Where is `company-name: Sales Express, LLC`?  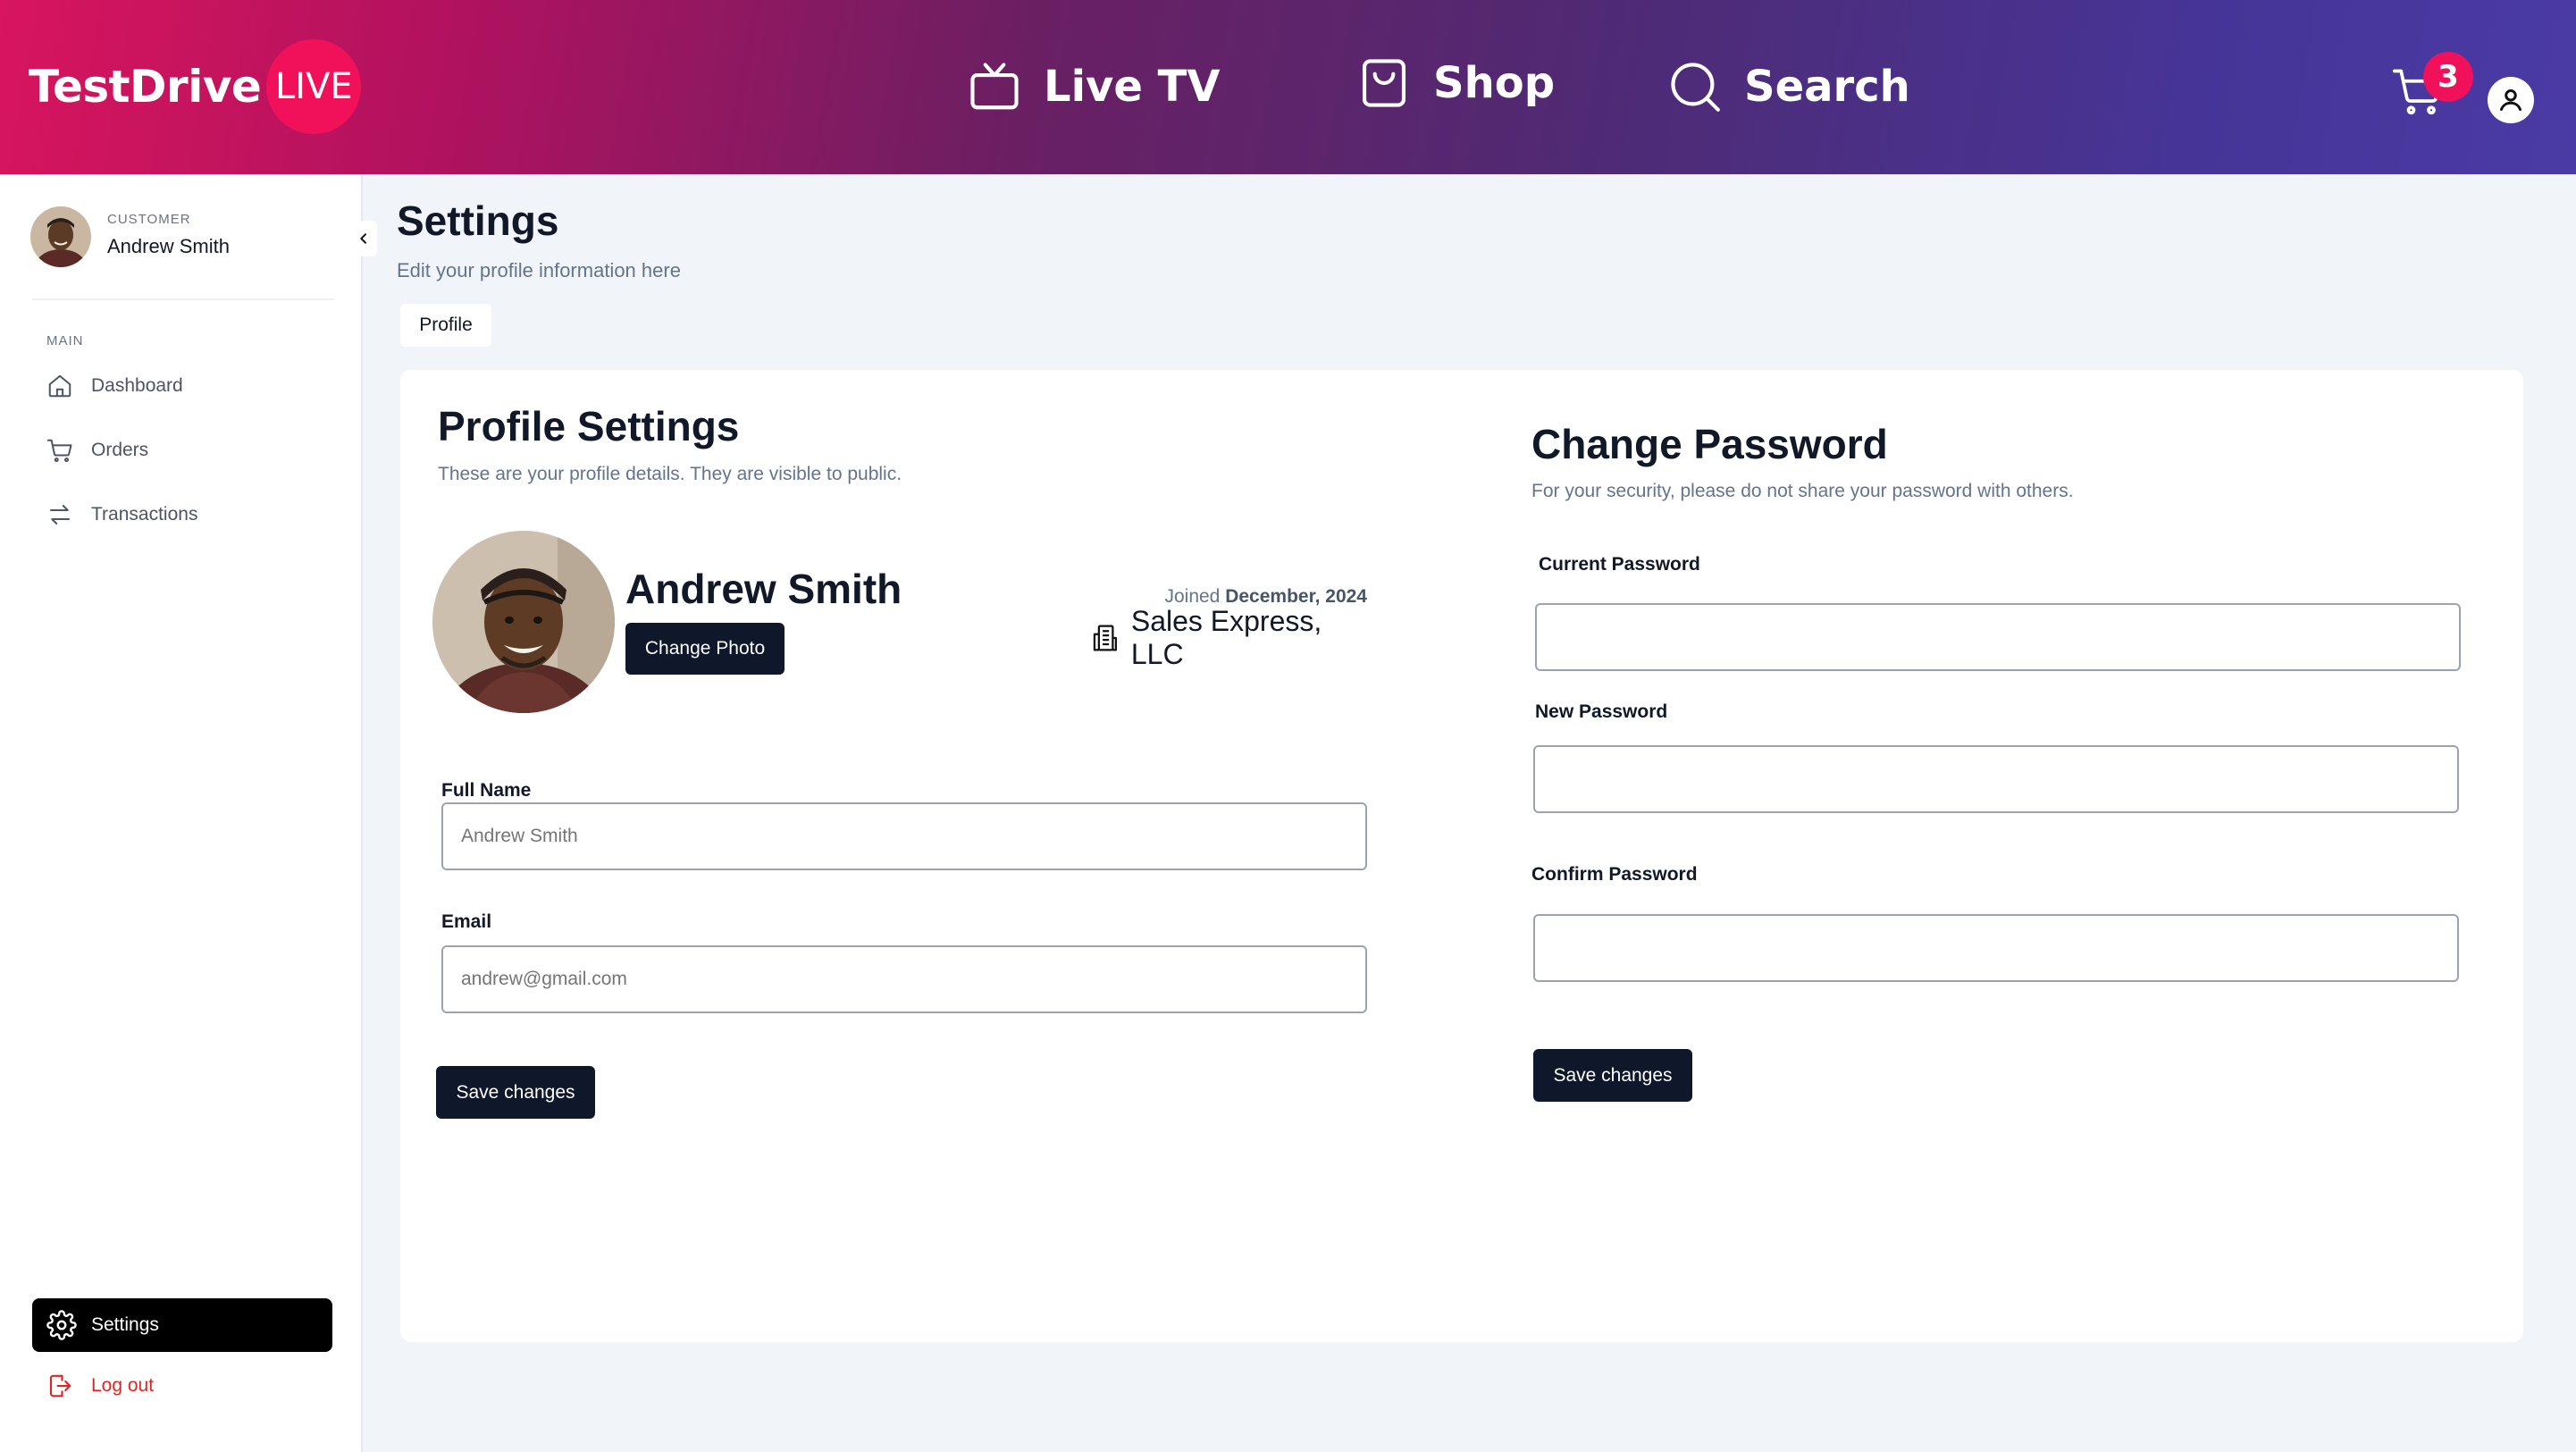
company-name: Sales Express, LLC is located at coordinates (1226, 637).